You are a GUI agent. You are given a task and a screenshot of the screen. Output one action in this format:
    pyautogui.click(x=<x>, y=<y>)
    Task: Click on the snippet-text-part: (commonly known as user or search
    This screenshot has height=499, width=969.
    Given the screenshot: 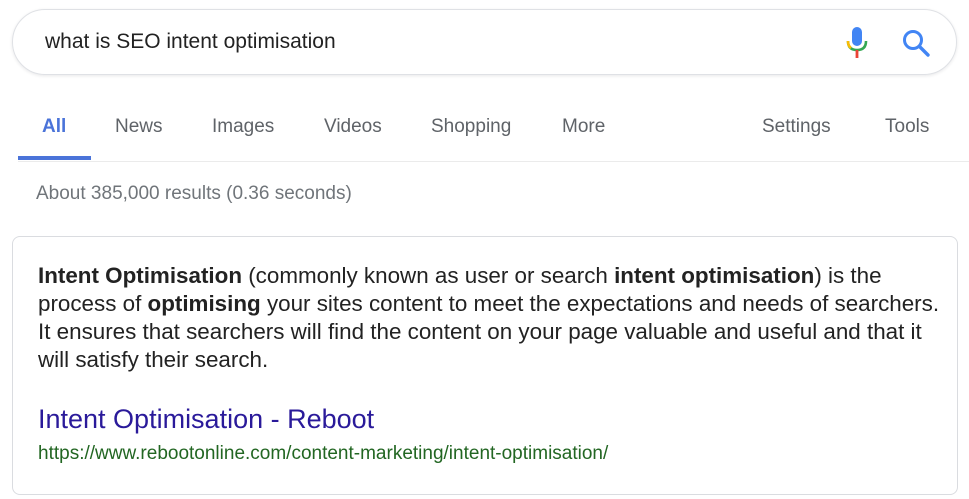 What is the action you would take?
    pyautogui.click(x=428, y=275)
    